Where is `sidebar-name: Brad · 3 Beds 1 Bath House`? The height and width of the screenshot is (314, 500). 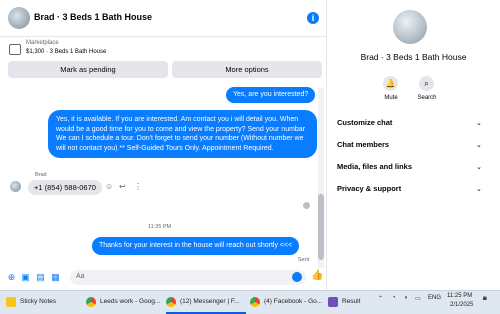
sidebar-name: Brad · 3 Beds 1 Bath House is located at coordinates (413, 57).